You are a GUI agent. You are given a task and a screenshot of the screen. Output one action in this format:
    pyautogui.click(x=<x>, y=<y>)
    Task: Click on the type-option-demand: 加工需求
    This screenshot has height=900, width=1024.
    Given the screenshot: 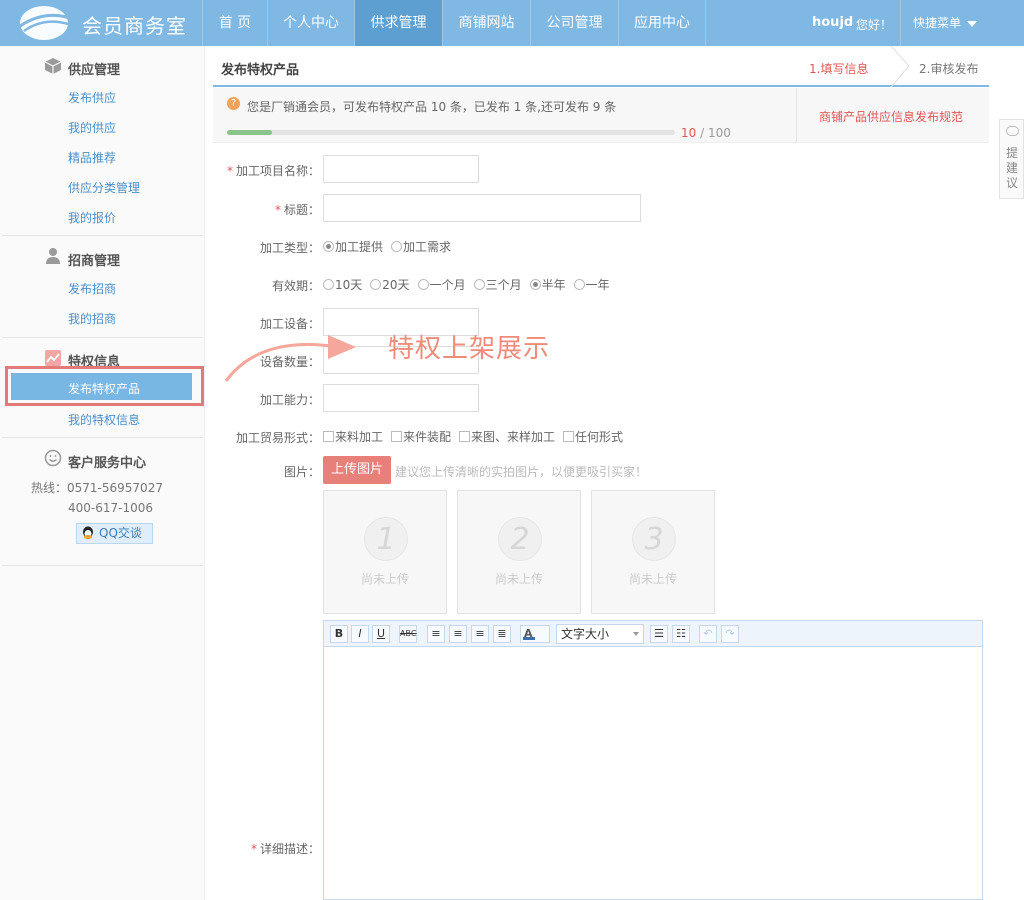 What is the action you would take?
    pyautogui.click(x=421, y=247)
    